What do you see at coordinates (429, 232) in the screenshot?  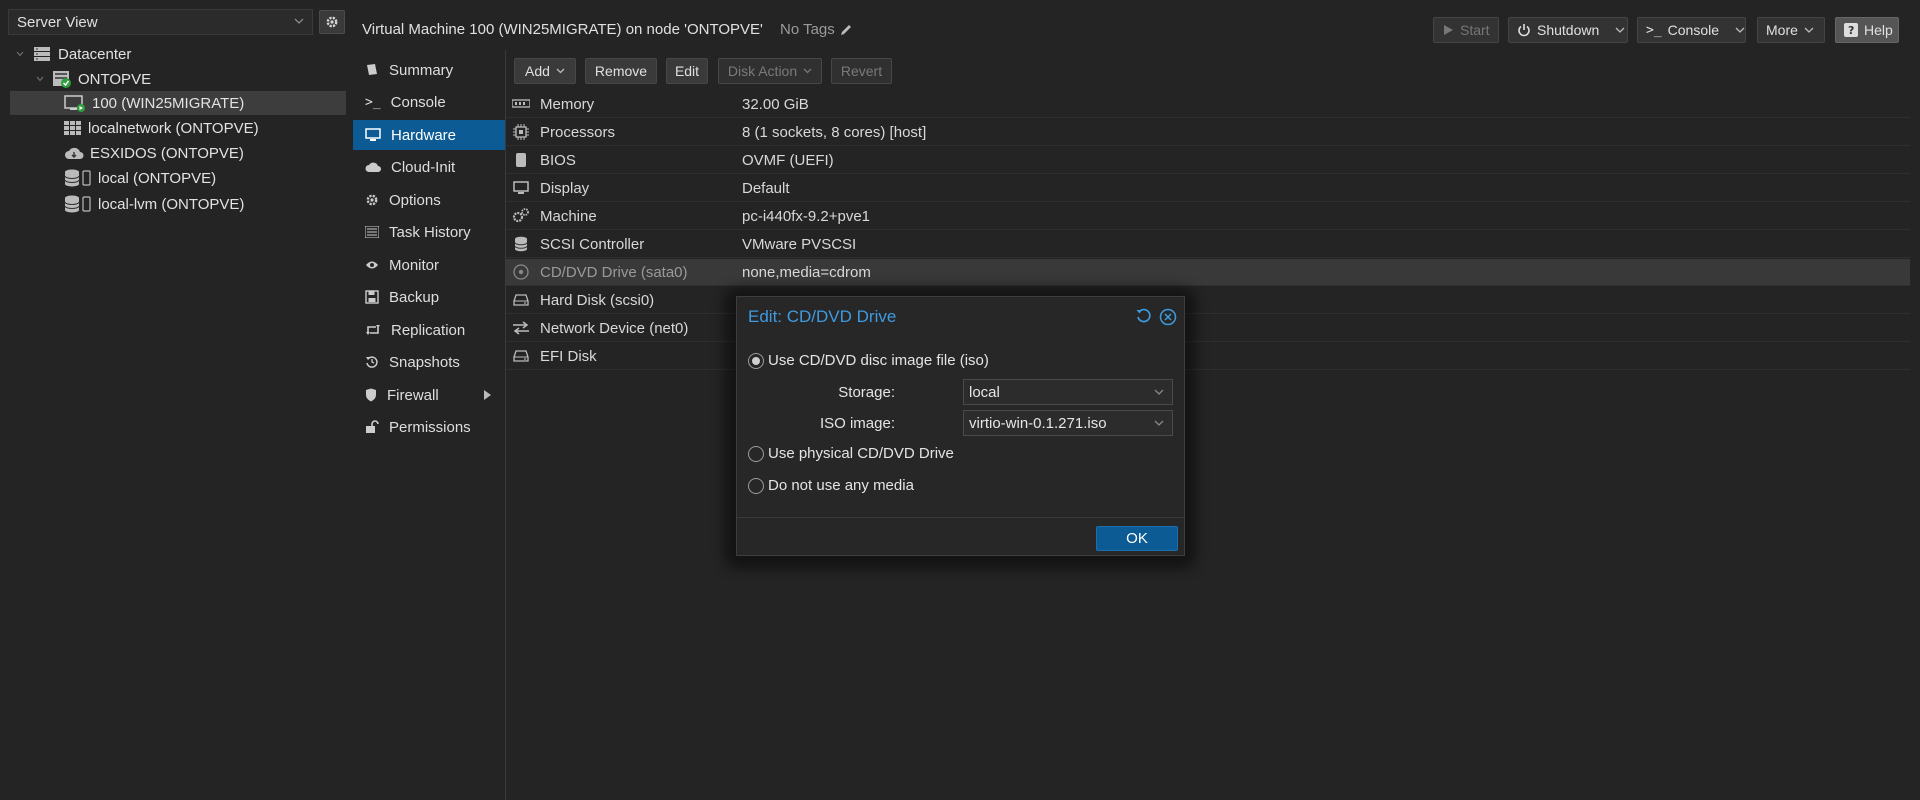 I see `nav-task-history: Task History` at bounding box center [429, 232].